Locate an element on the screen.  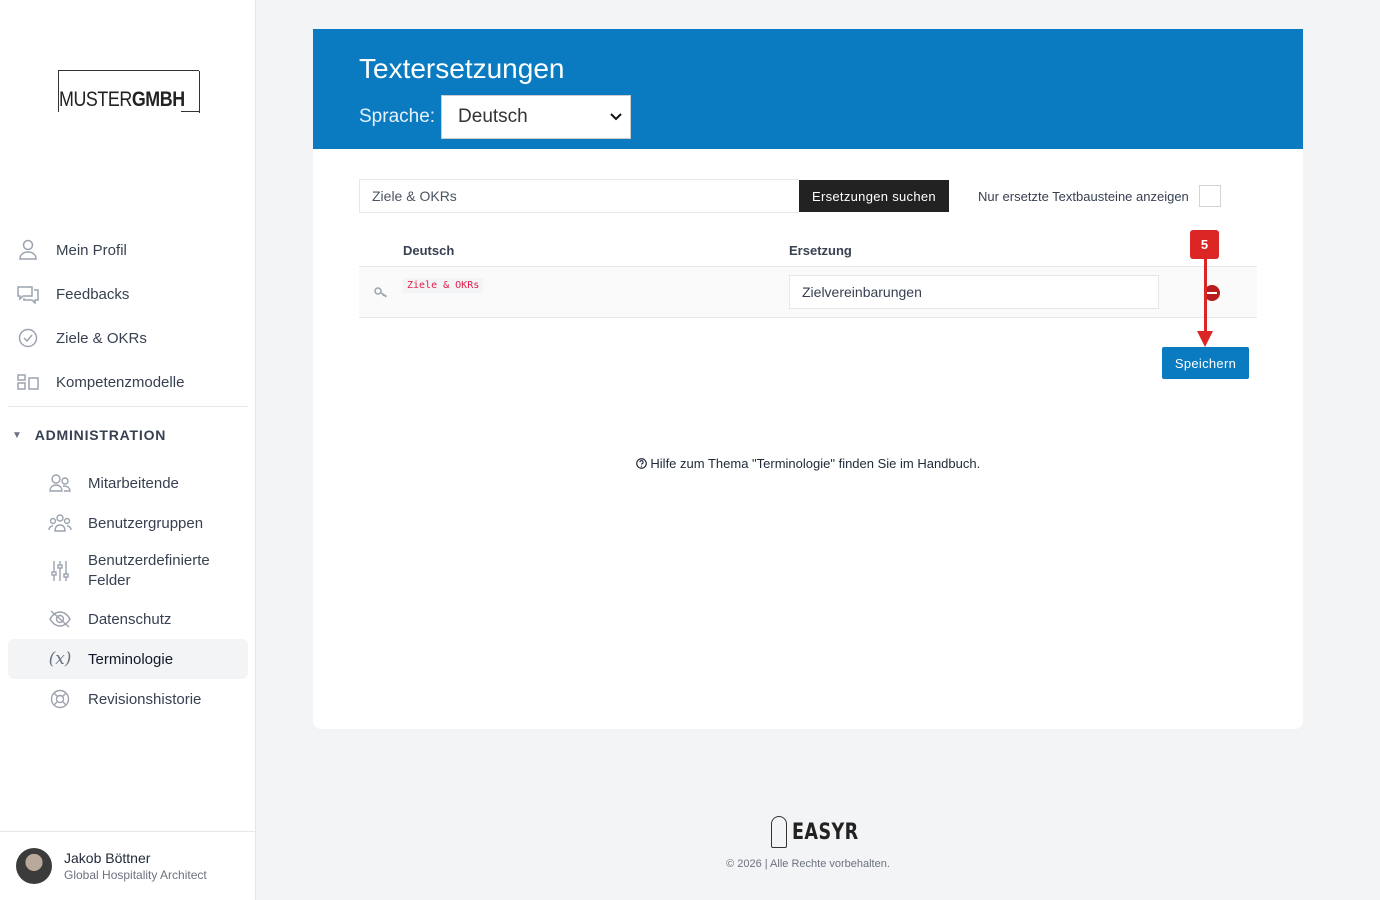
user-name: Jakob Böttner is located at coordinates (107, 858).